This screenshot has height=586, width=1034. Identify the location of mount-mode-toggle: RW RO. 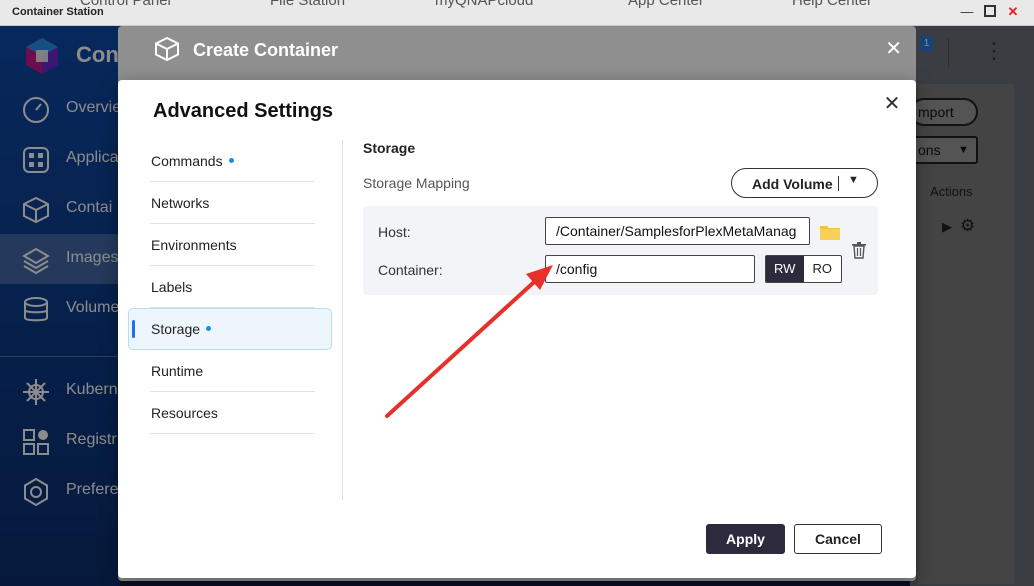
(803, 269).